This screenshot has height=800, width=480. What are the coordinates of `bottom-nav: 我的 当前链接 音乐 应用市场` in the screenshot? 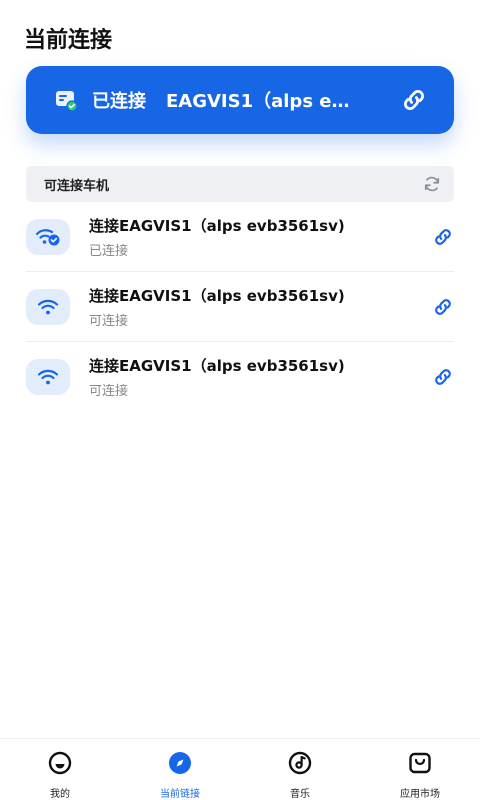 It's located at (240, 769).